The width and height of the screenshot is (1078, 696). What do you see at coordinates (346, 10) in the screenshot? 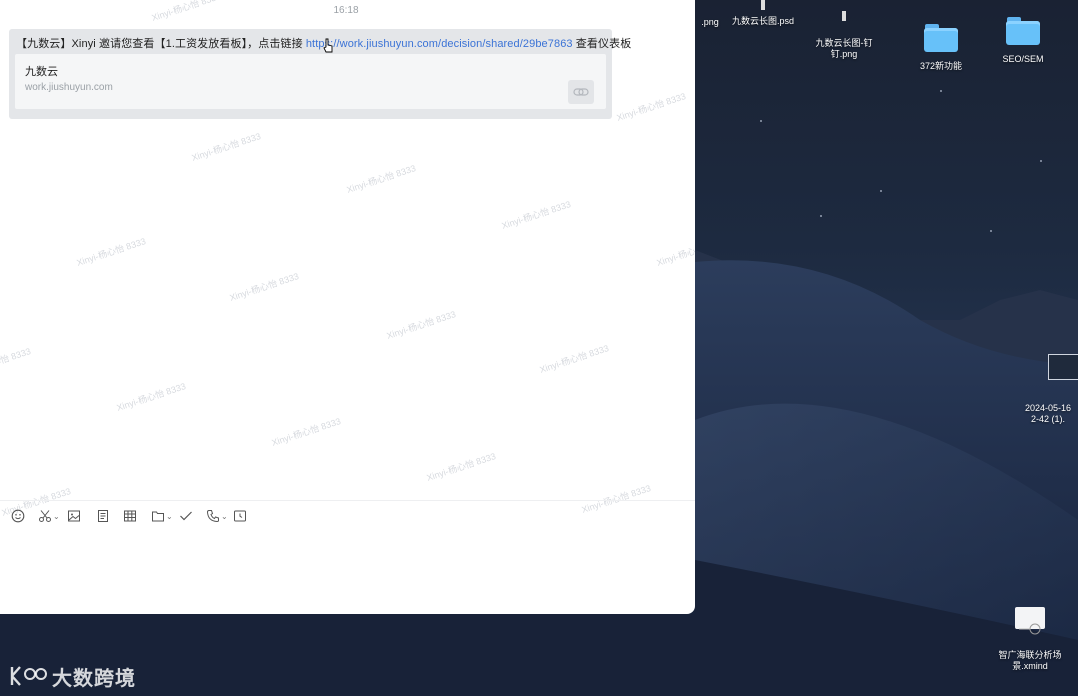
I see `message-timestamp: 16:18` at bounding box center [346, 10].